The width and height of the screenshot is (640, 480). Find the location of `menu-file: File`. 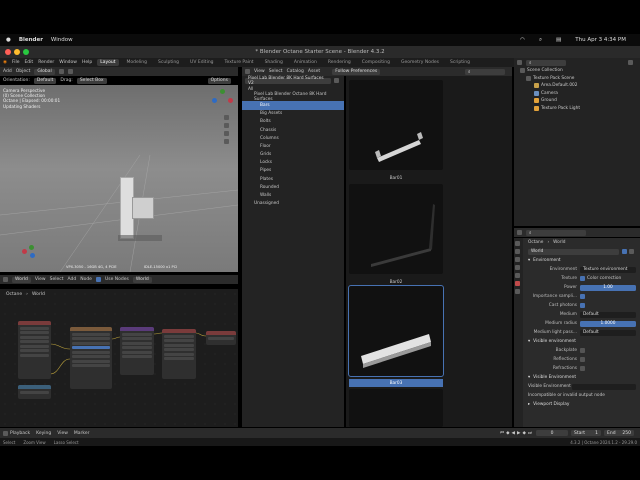

menu-file: File is located at coordinates (16, 62).